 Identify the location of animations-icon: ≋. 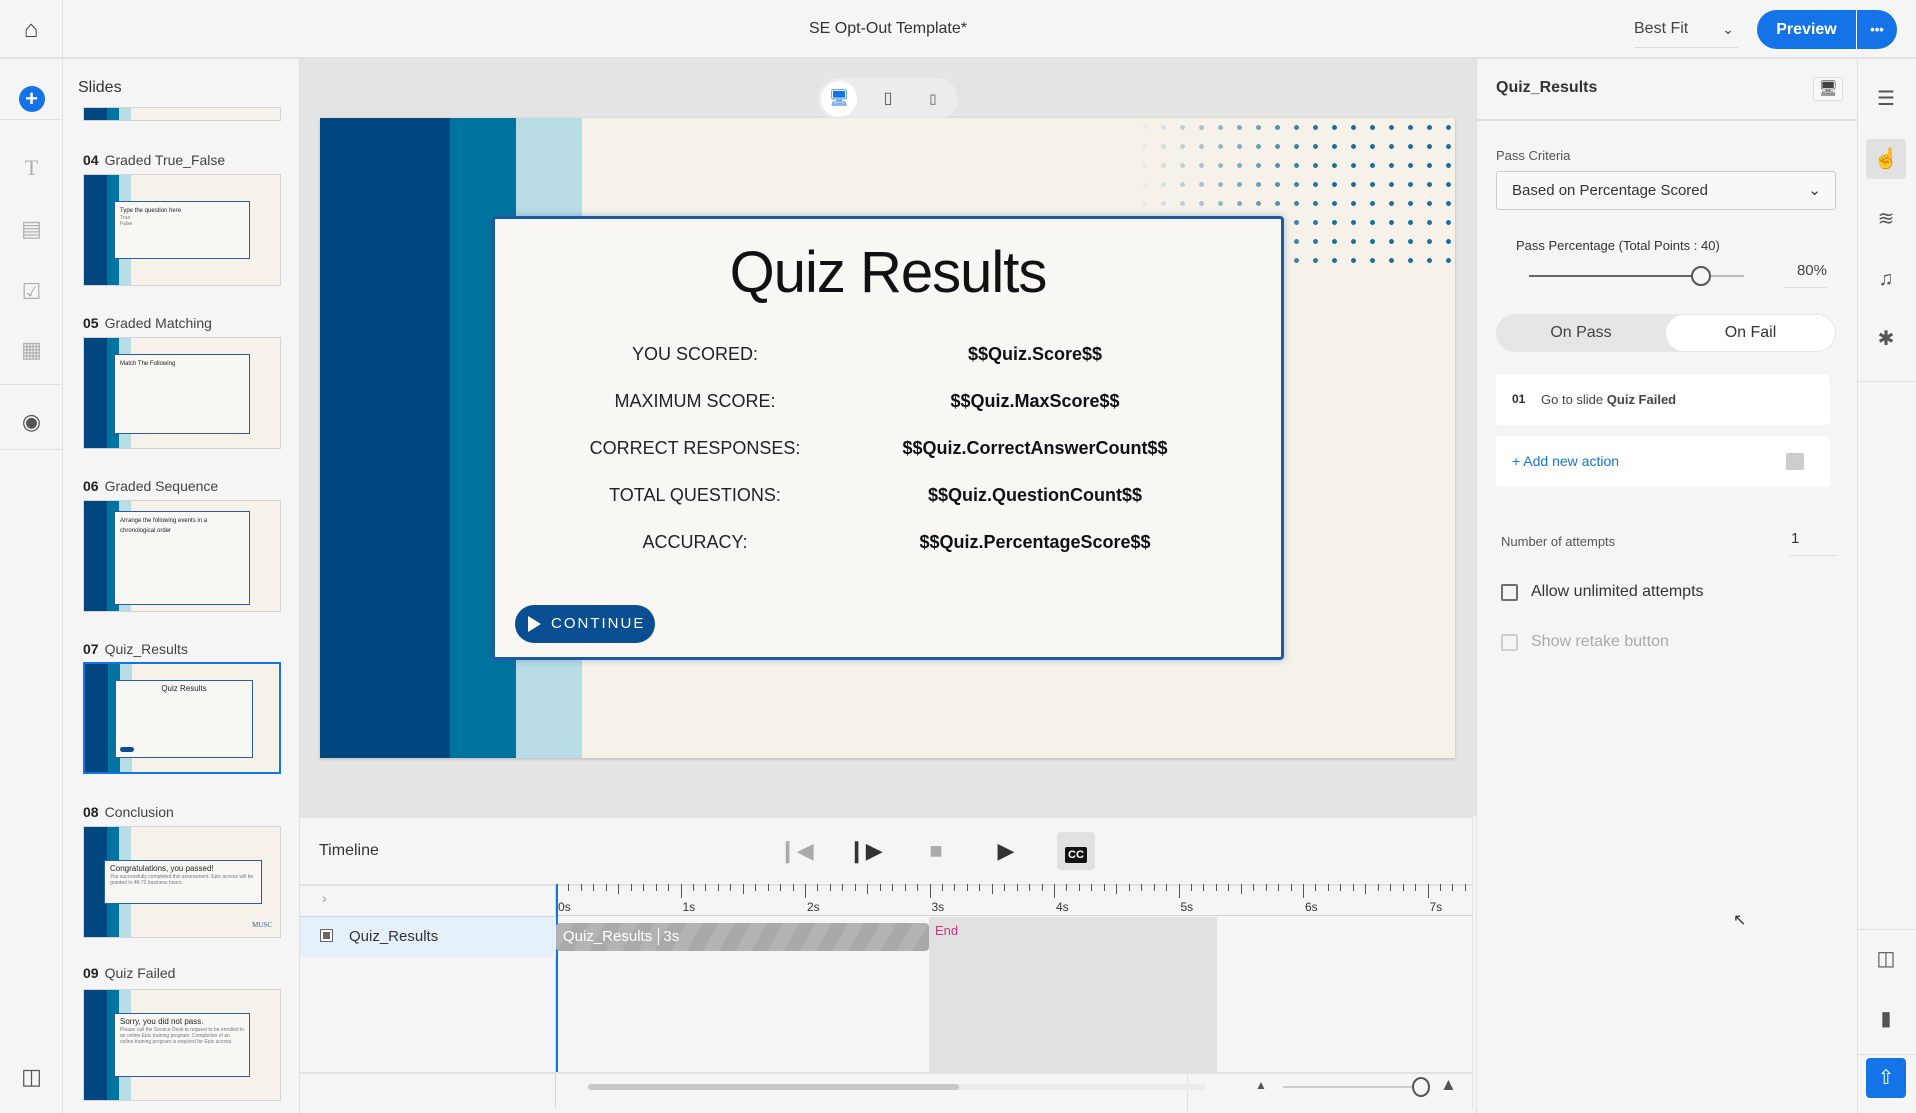
(1886, 219).